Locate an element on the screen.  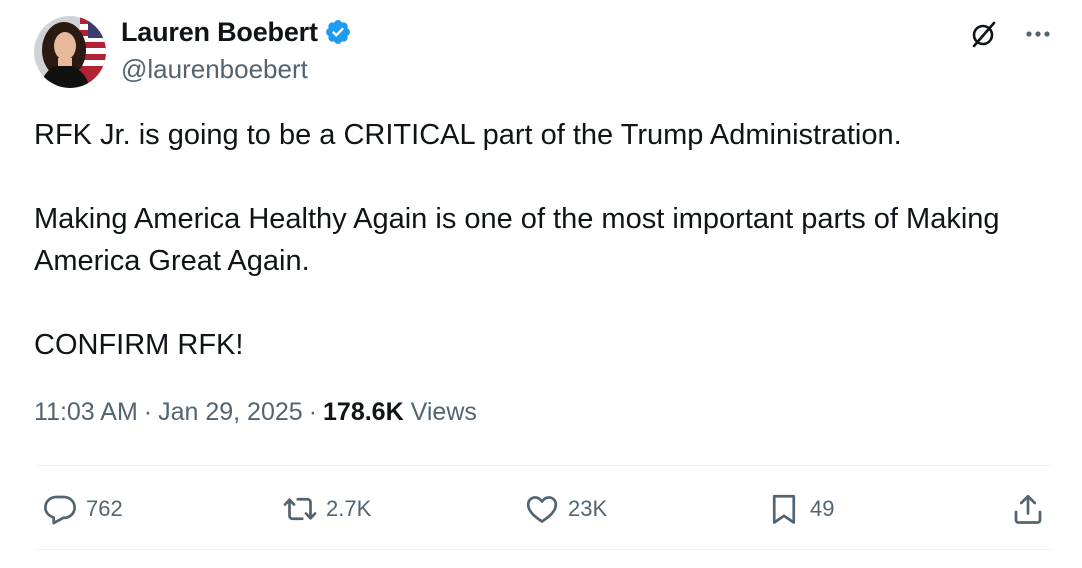
share-button is located at coordinates (1028, 509).